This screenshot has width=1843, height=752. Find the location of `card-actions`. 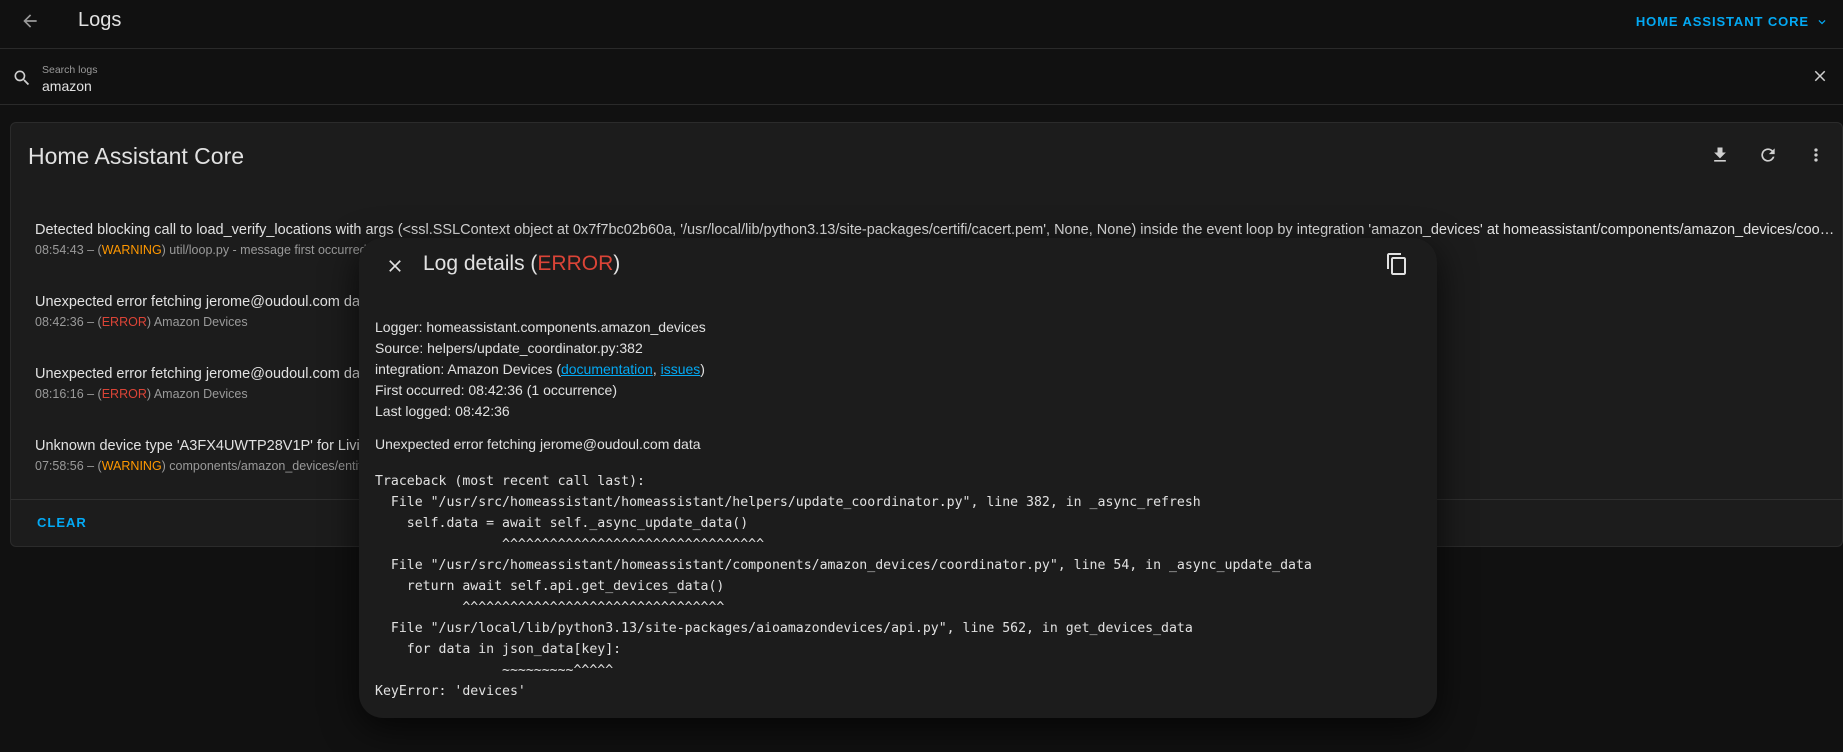

card-actions is located at coordinates (1768, 155).